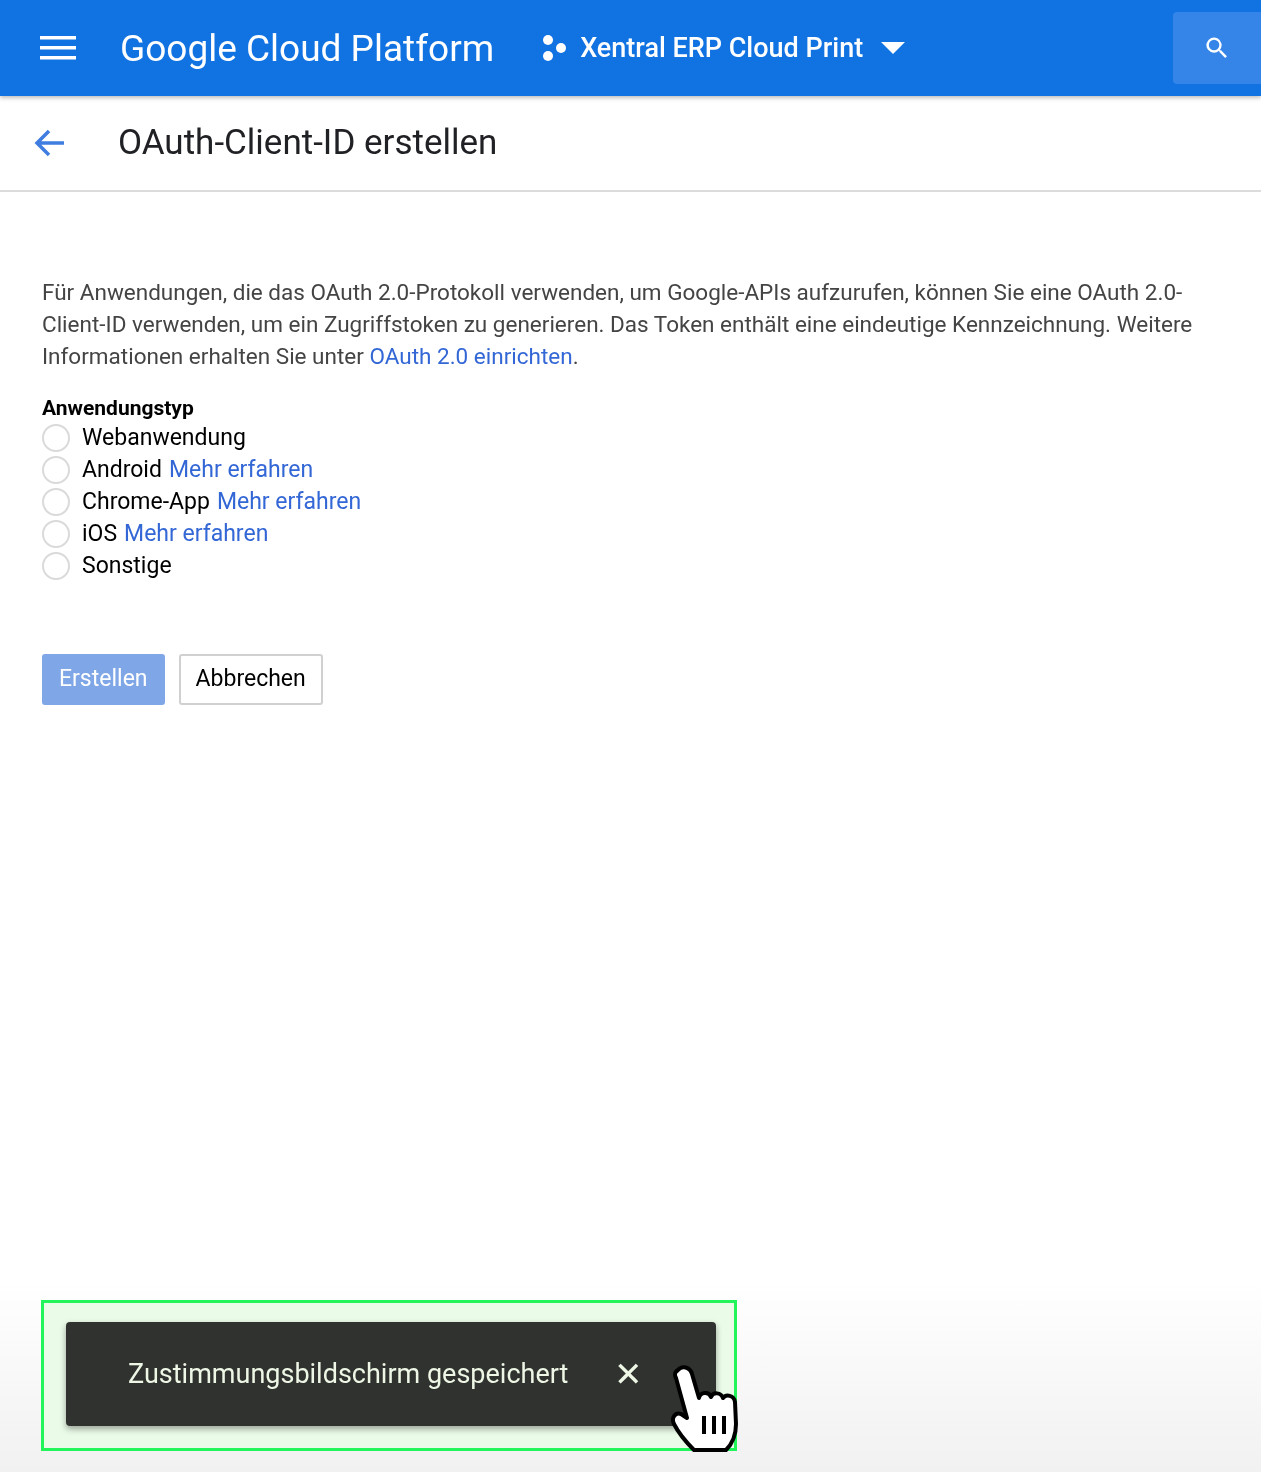 This screenshot has height=1472, width=1261. Describe the element at coordinates (471, 356) in the screenshot. I see `setup-link: OAuth 2.0 einrichten` at that location.